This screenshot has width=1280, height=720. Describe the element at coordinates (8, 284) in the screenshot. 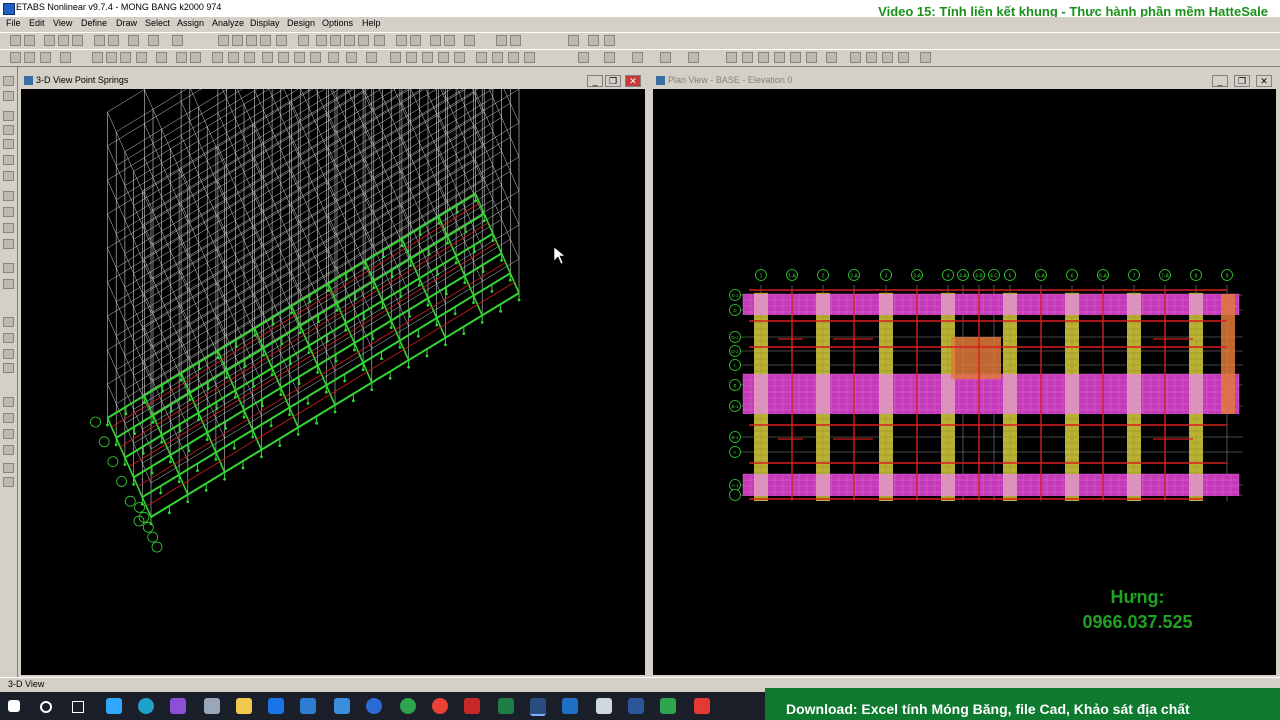

I see `draw-dimension-icon` at that location.